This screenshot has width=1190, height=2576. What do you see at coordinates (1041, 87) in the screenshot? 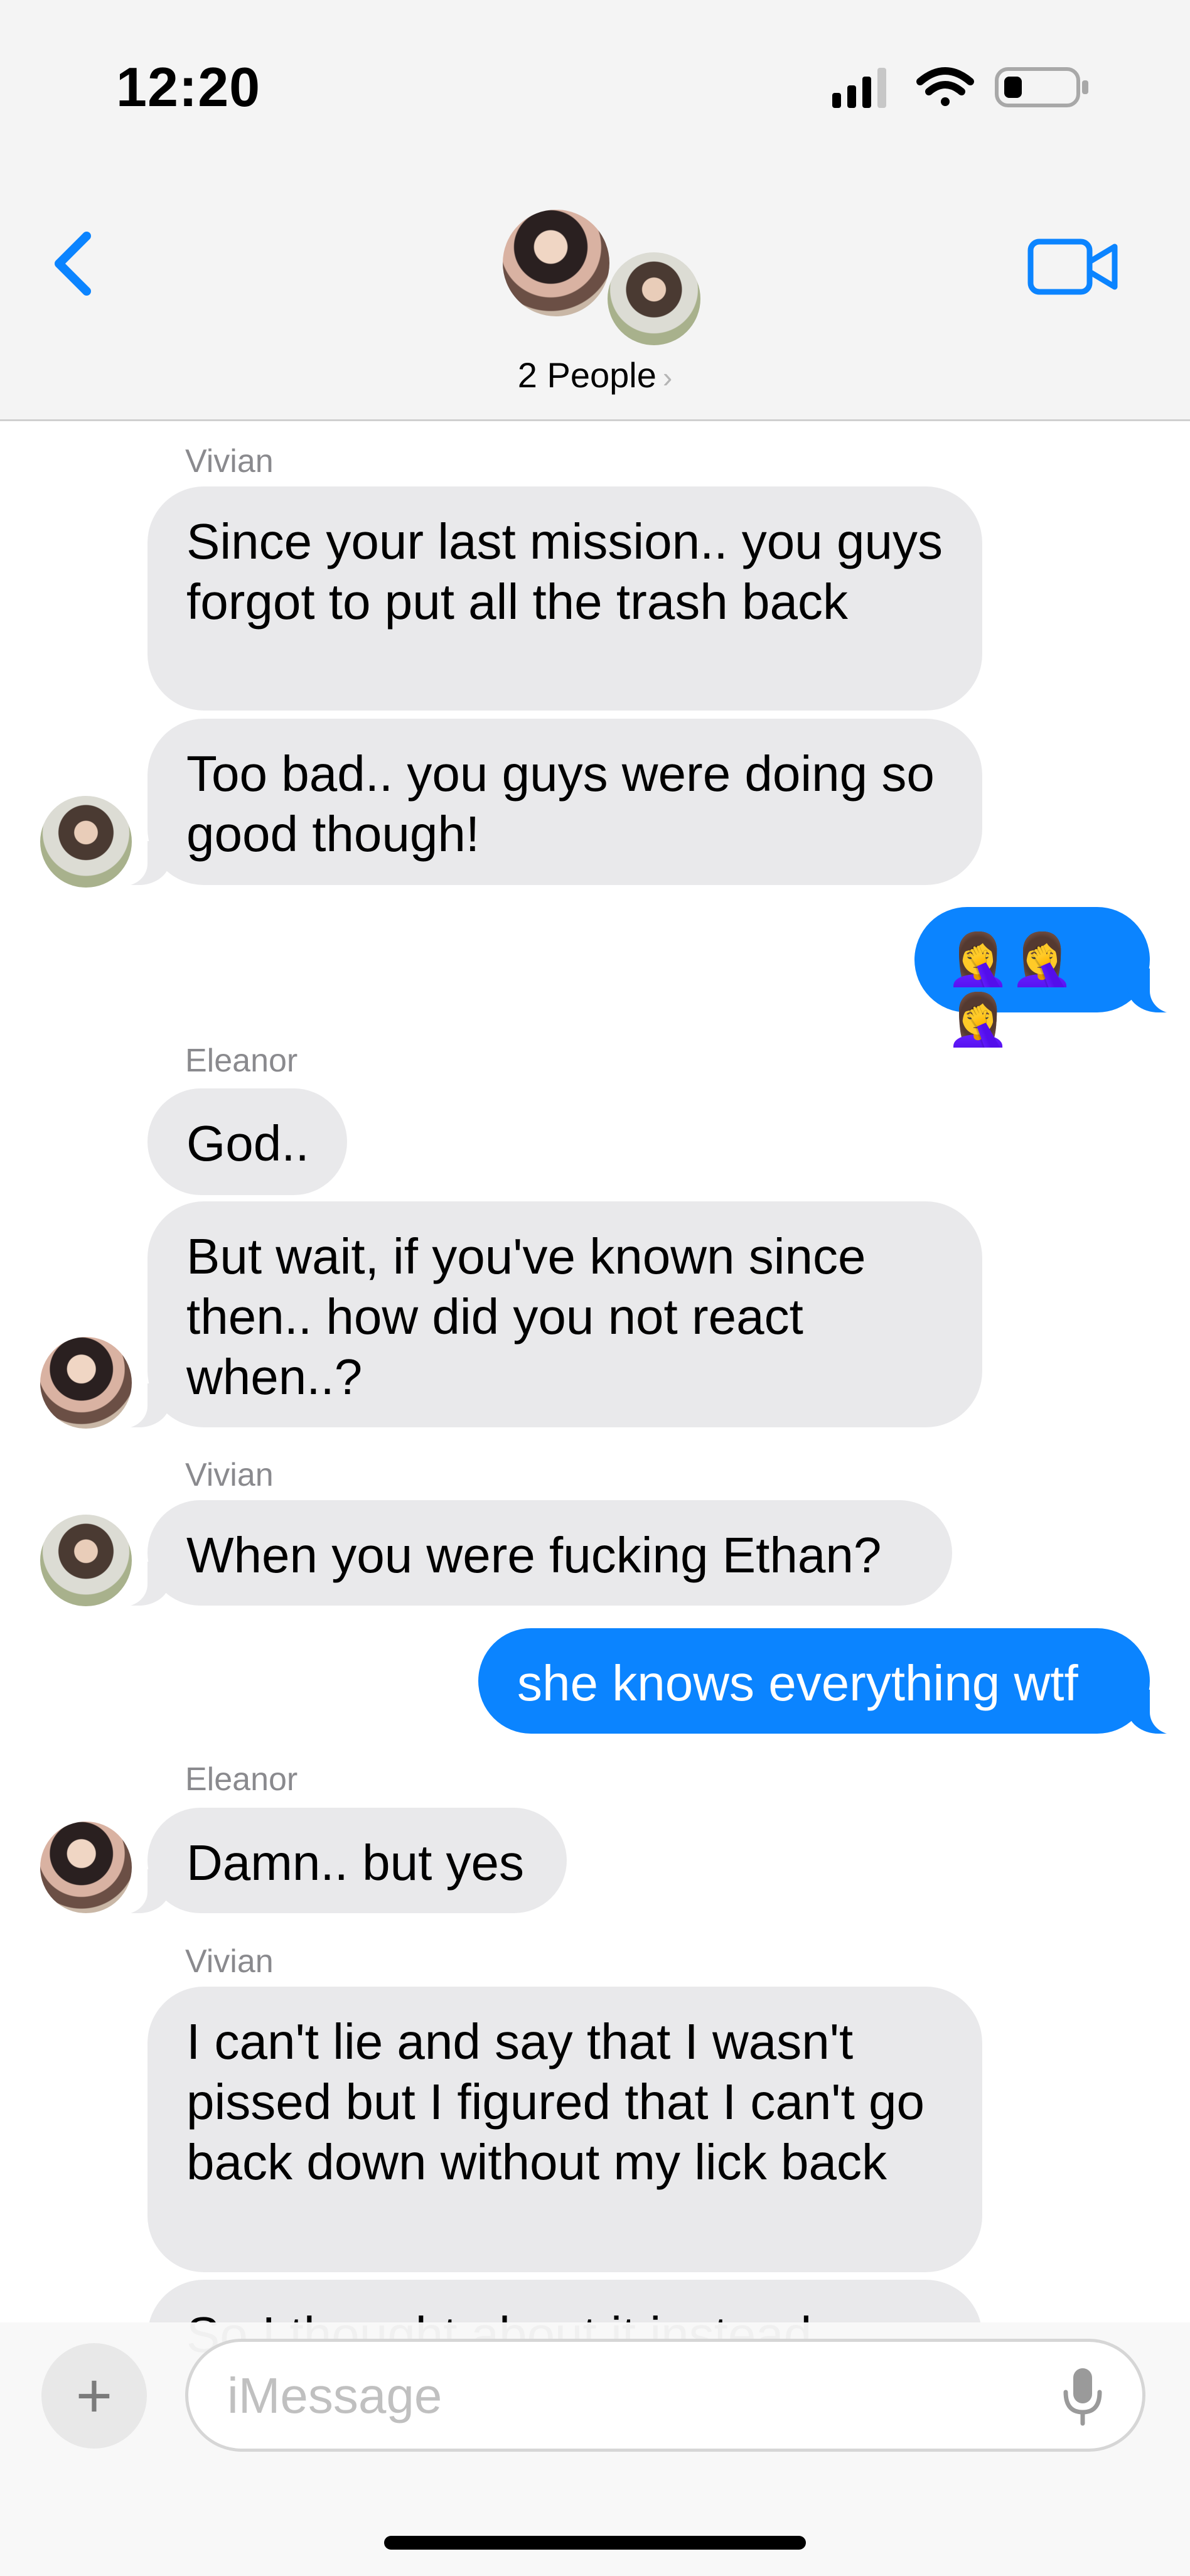
I see `battery-low-icon` at bounding box center [1041, 87].